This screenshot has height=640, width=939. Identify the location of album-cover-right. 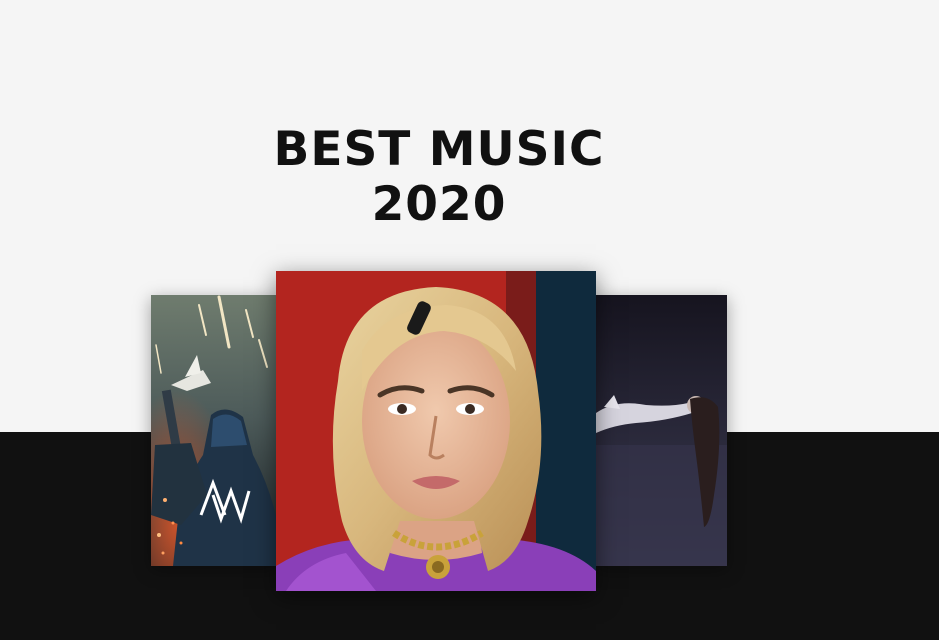
(661, 430).